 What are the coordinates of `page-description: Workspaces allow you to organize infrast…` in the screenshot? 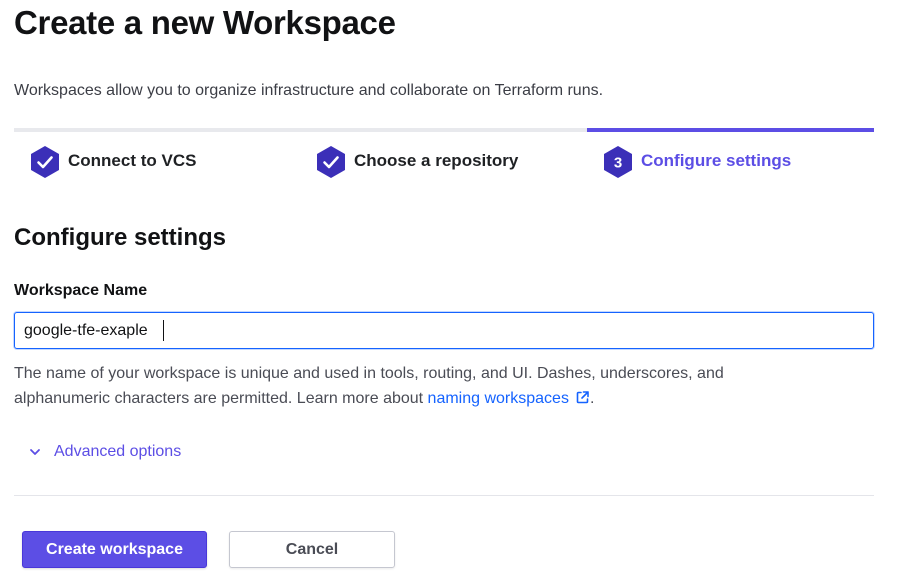 It's located at (309, 90).